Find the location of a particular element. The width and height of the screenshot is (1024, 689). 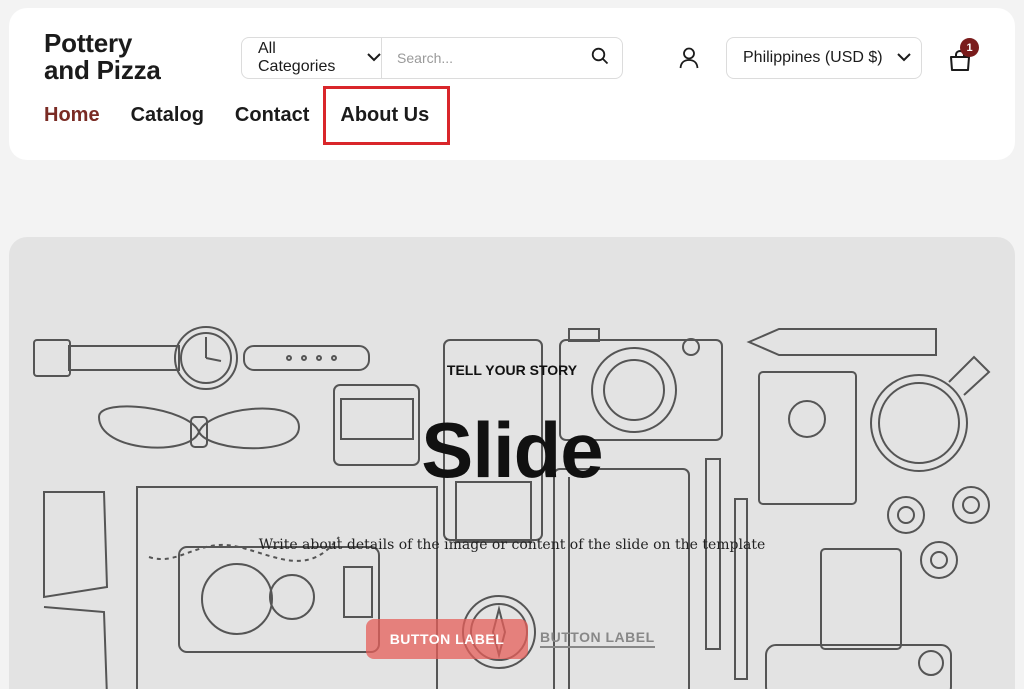

nav-item-contact: Contact is located at coordinates (272, 115).